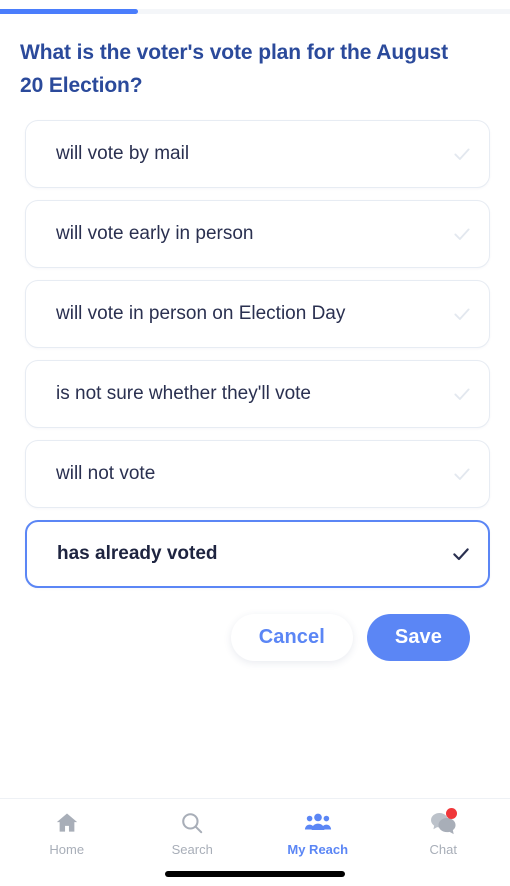 Image resolution: width=510 pixels, height=886 pixels. I want to click on home-indicator, so click(255, 874).